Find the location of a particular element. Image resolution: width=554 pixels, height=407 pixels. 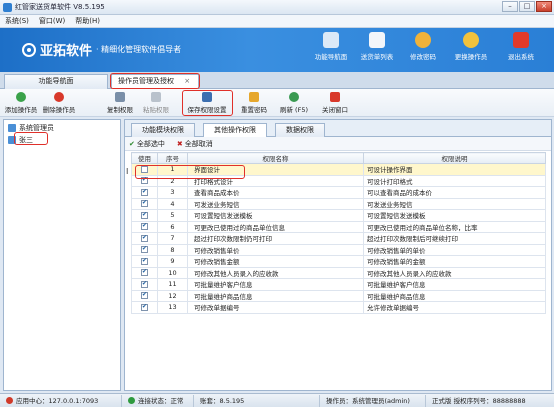

list-icon is located at coordinates (377, 40).